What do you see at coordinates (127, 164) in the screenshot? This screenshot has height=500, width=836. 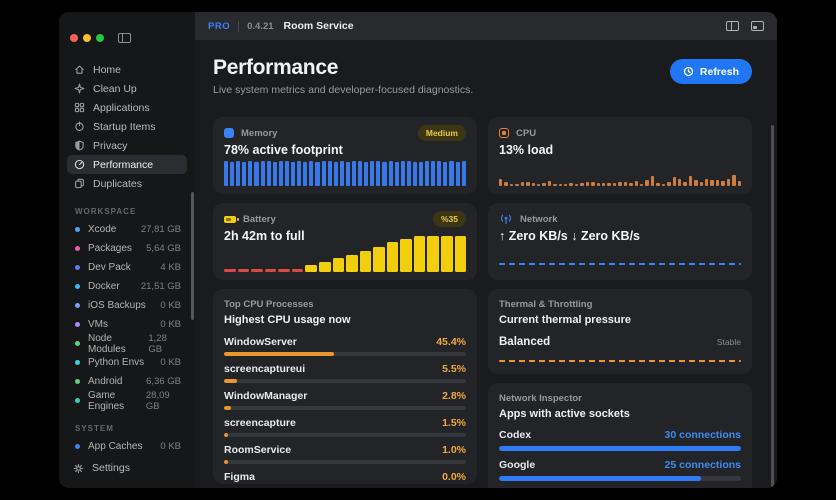 I see `sidebar-item-performance: Performance` at bounding box center [127, 164].